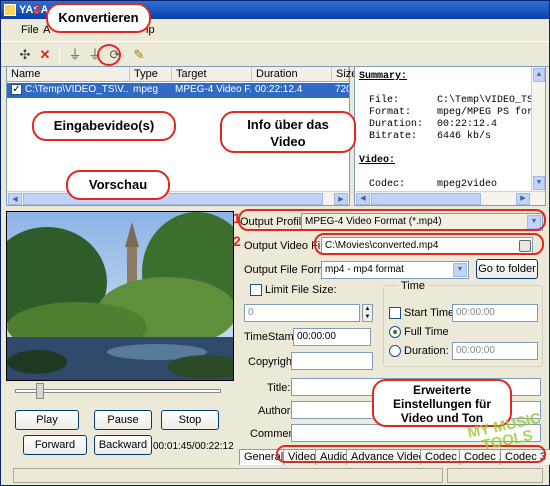 The height and width of the screenshot is (486, 550). Describe the element at coordinates (139, 55) in the screenshot. I see `edit-icon: ✎` at that location.